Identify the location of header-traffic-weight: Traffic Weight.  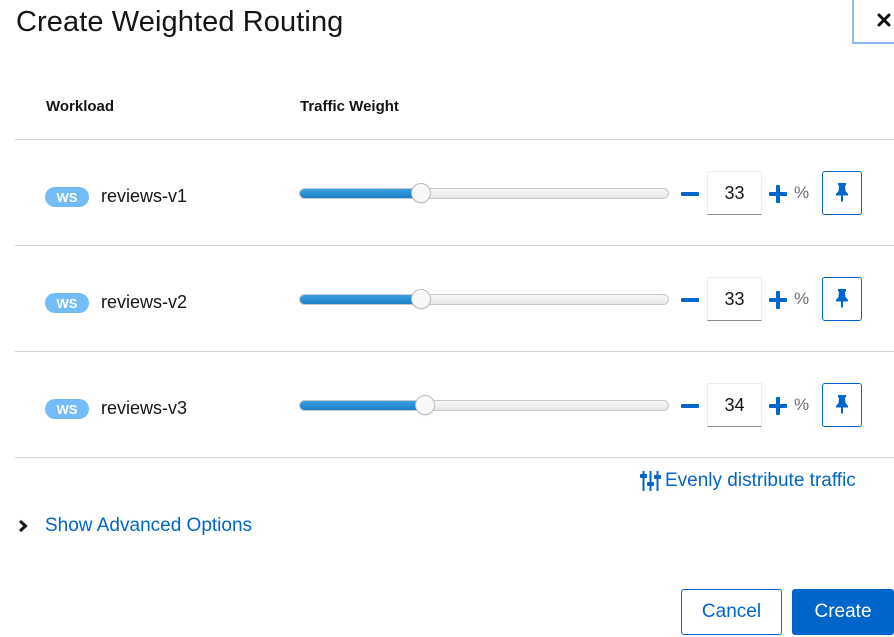
(349, 106).